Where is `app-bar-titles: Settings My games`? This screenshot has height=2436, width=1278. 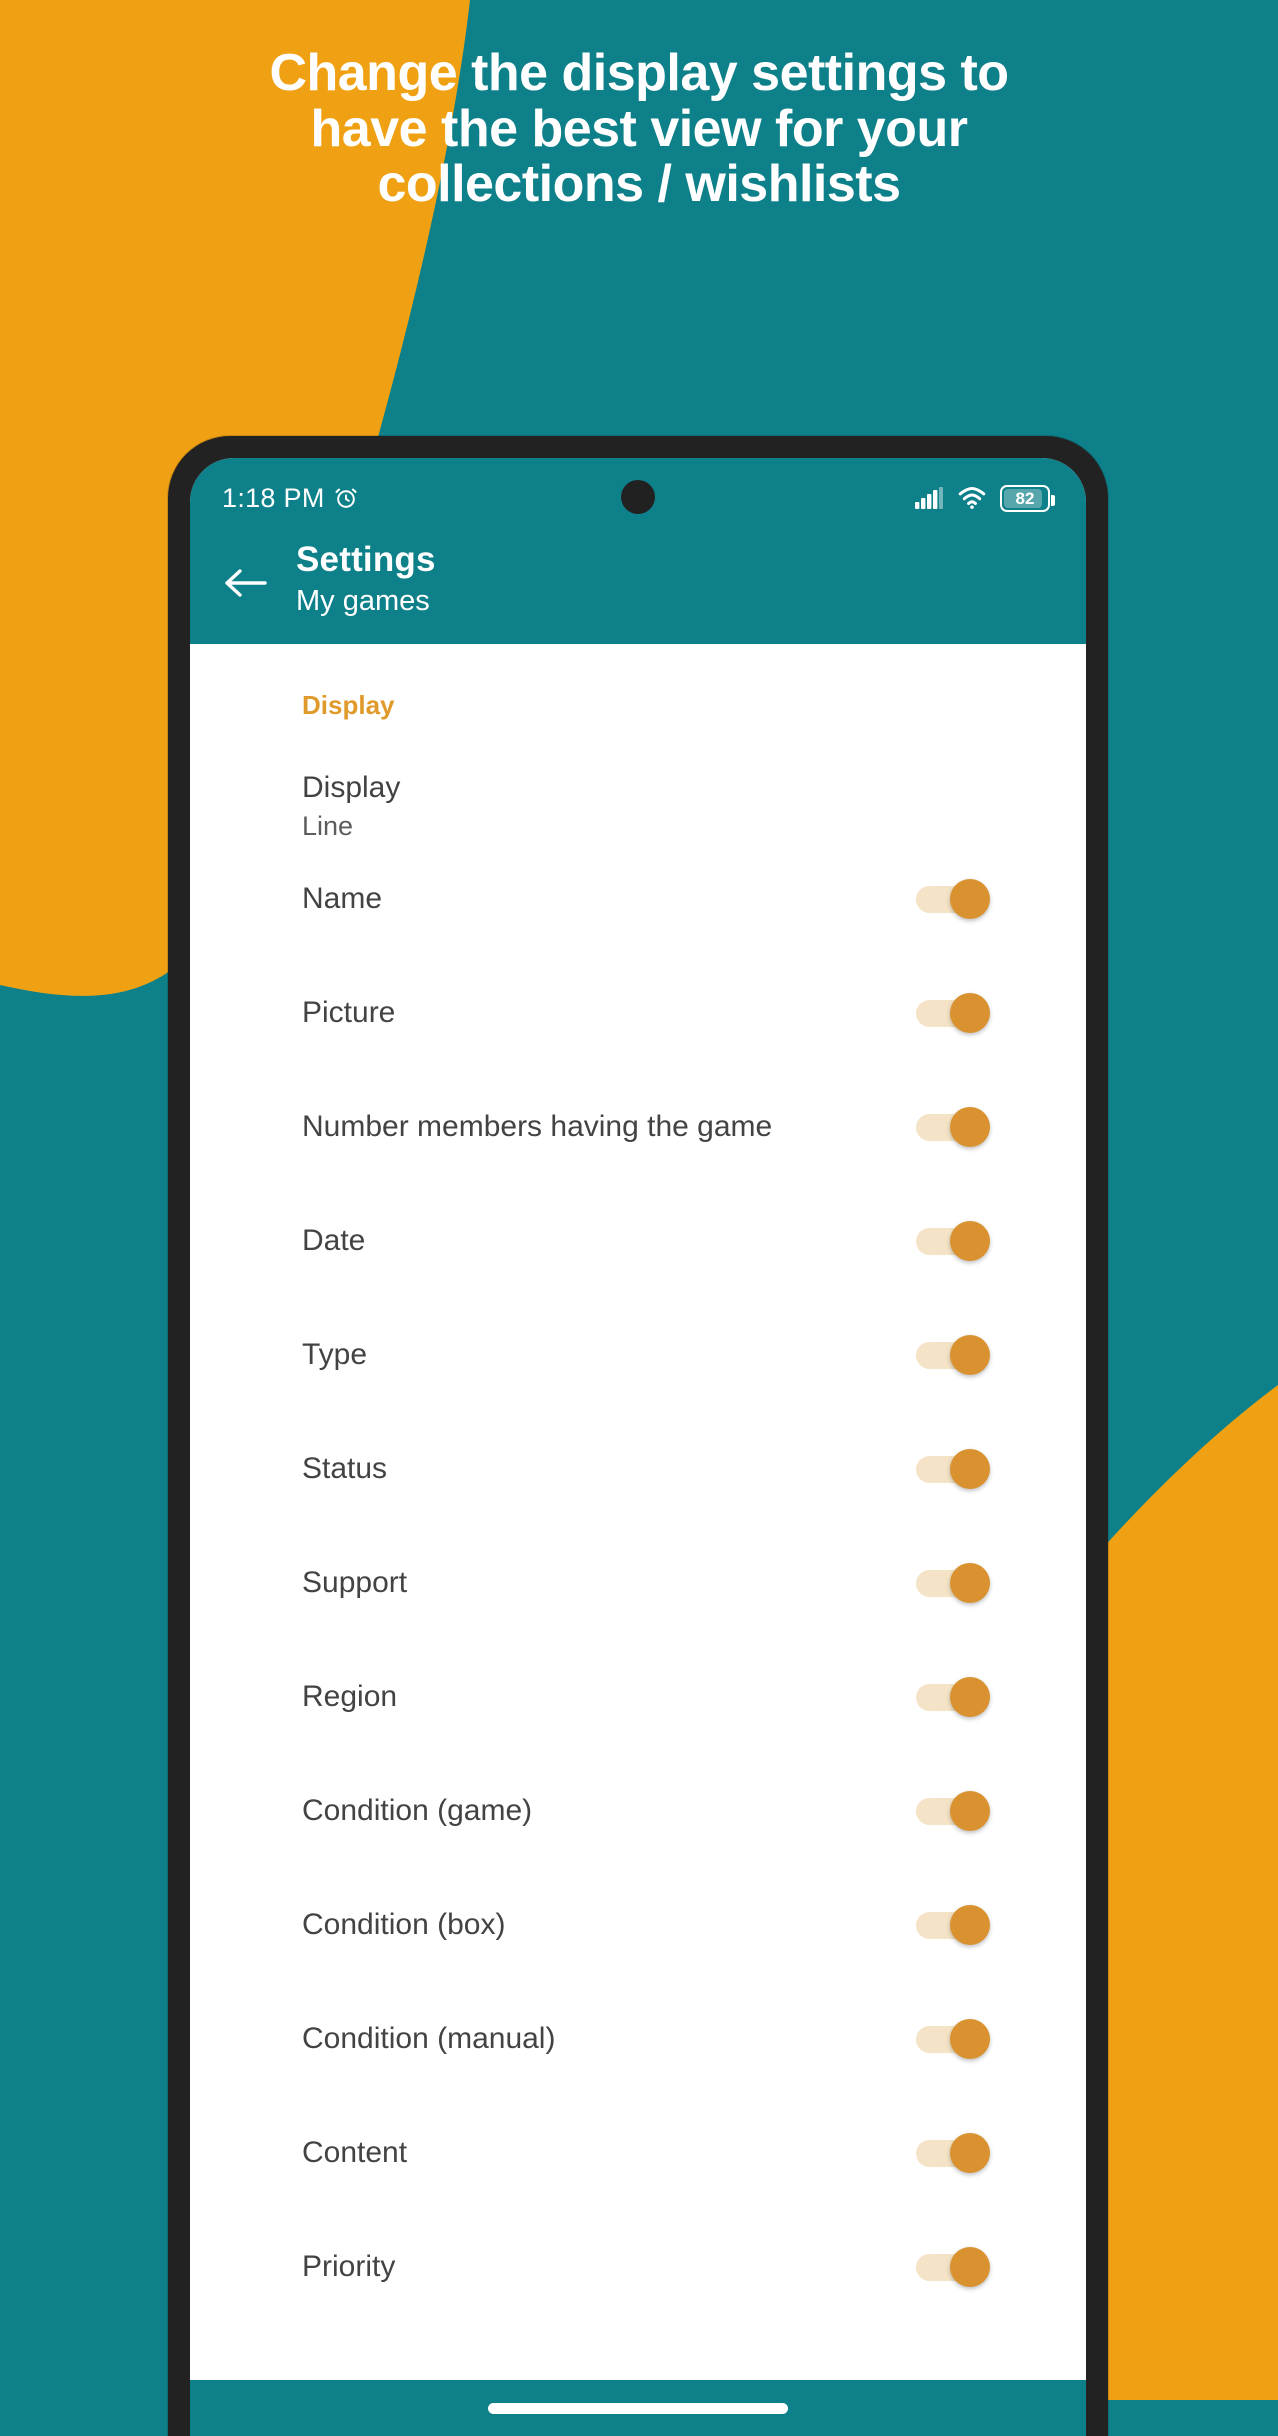
app-bar-titles: Settings My games is located at coordinates (366, 576).